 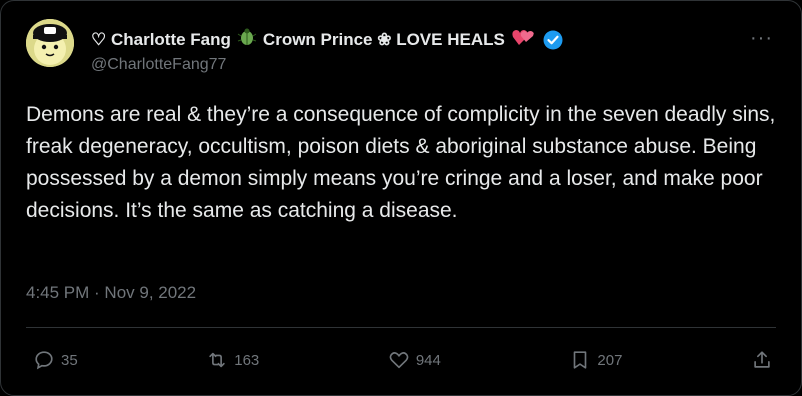 I want to click on bookmark-icon, so click(x=580, y=360).